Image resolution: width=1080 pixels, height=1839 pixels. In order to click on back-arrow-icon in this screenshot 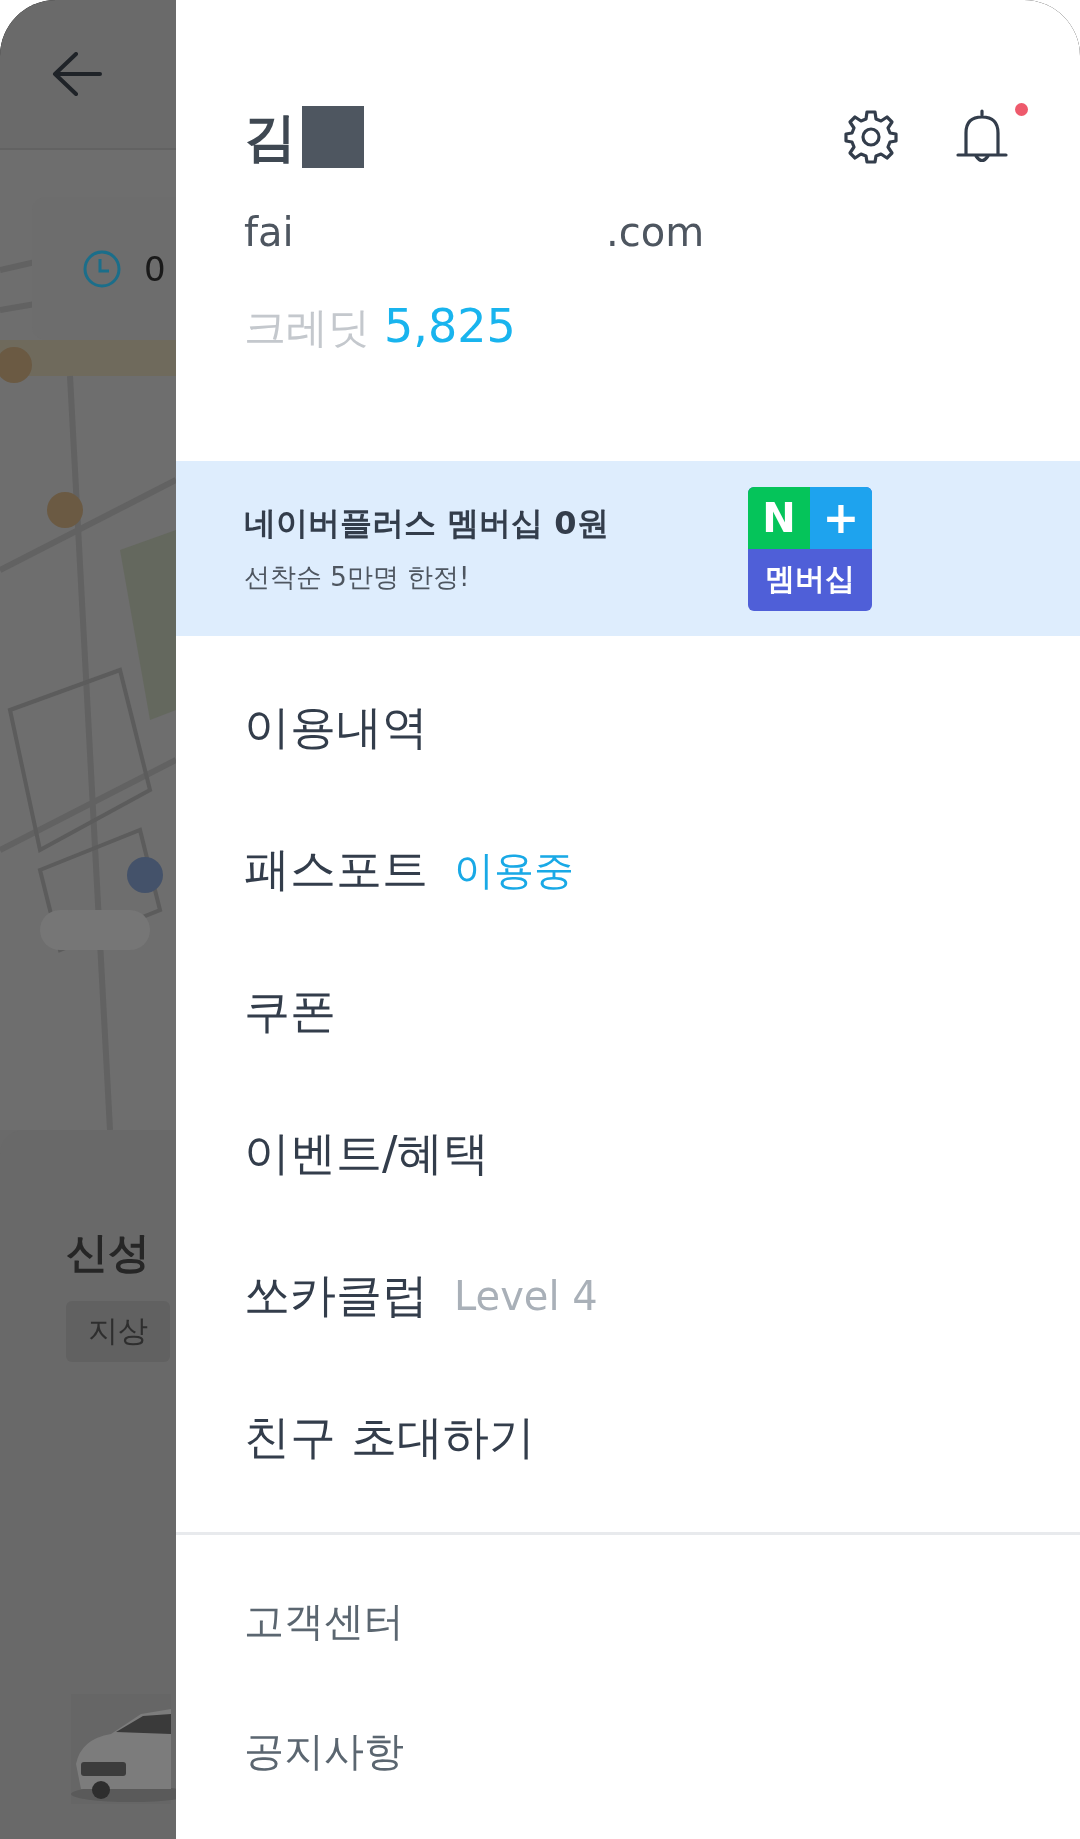, I will do `click(77, 74)`.